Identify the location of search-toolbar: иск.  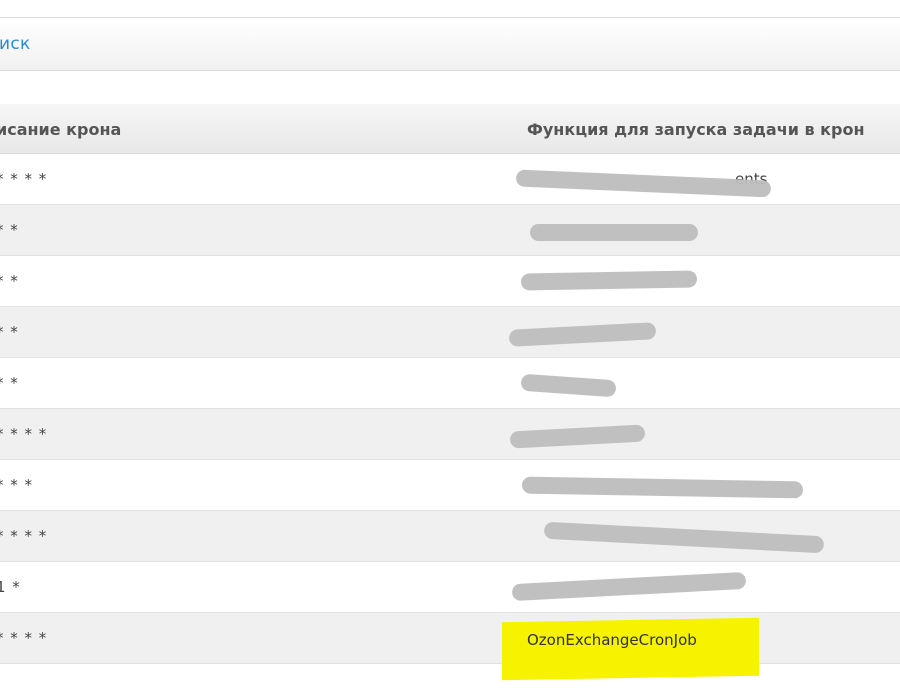
(450, 44).